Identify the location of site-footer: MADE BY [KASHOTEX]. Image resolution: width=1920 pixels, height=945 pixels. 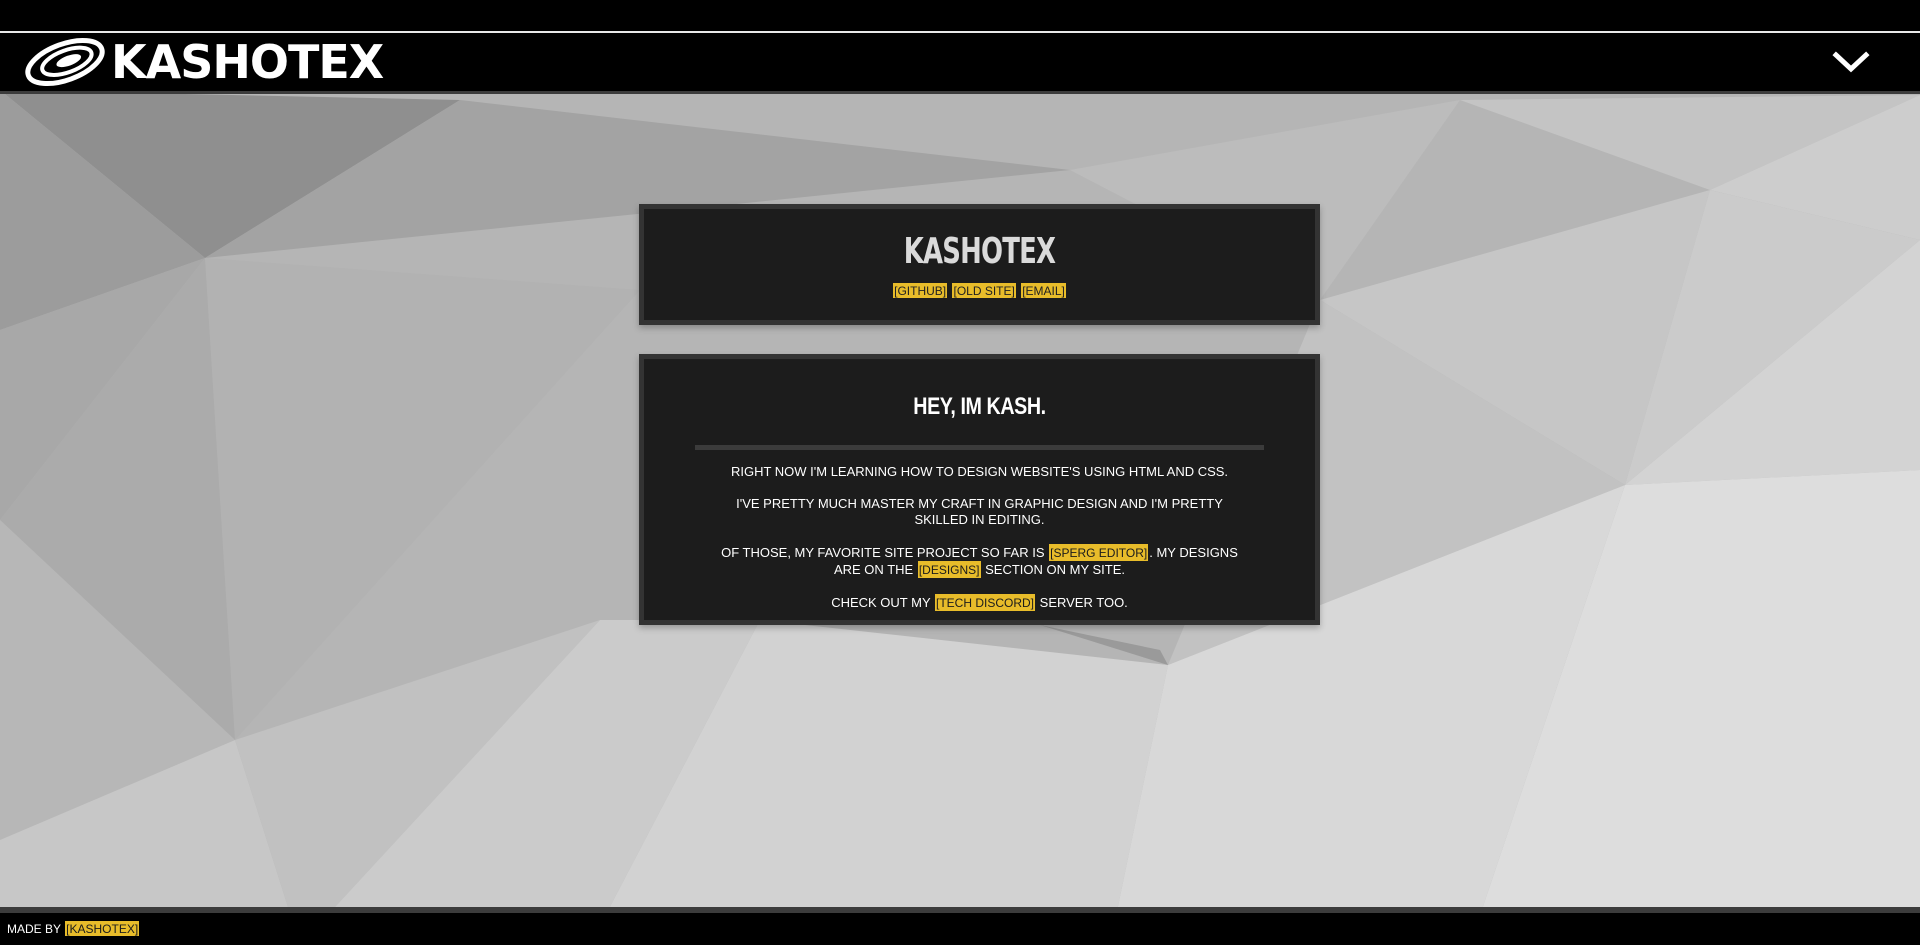
(960, 926).